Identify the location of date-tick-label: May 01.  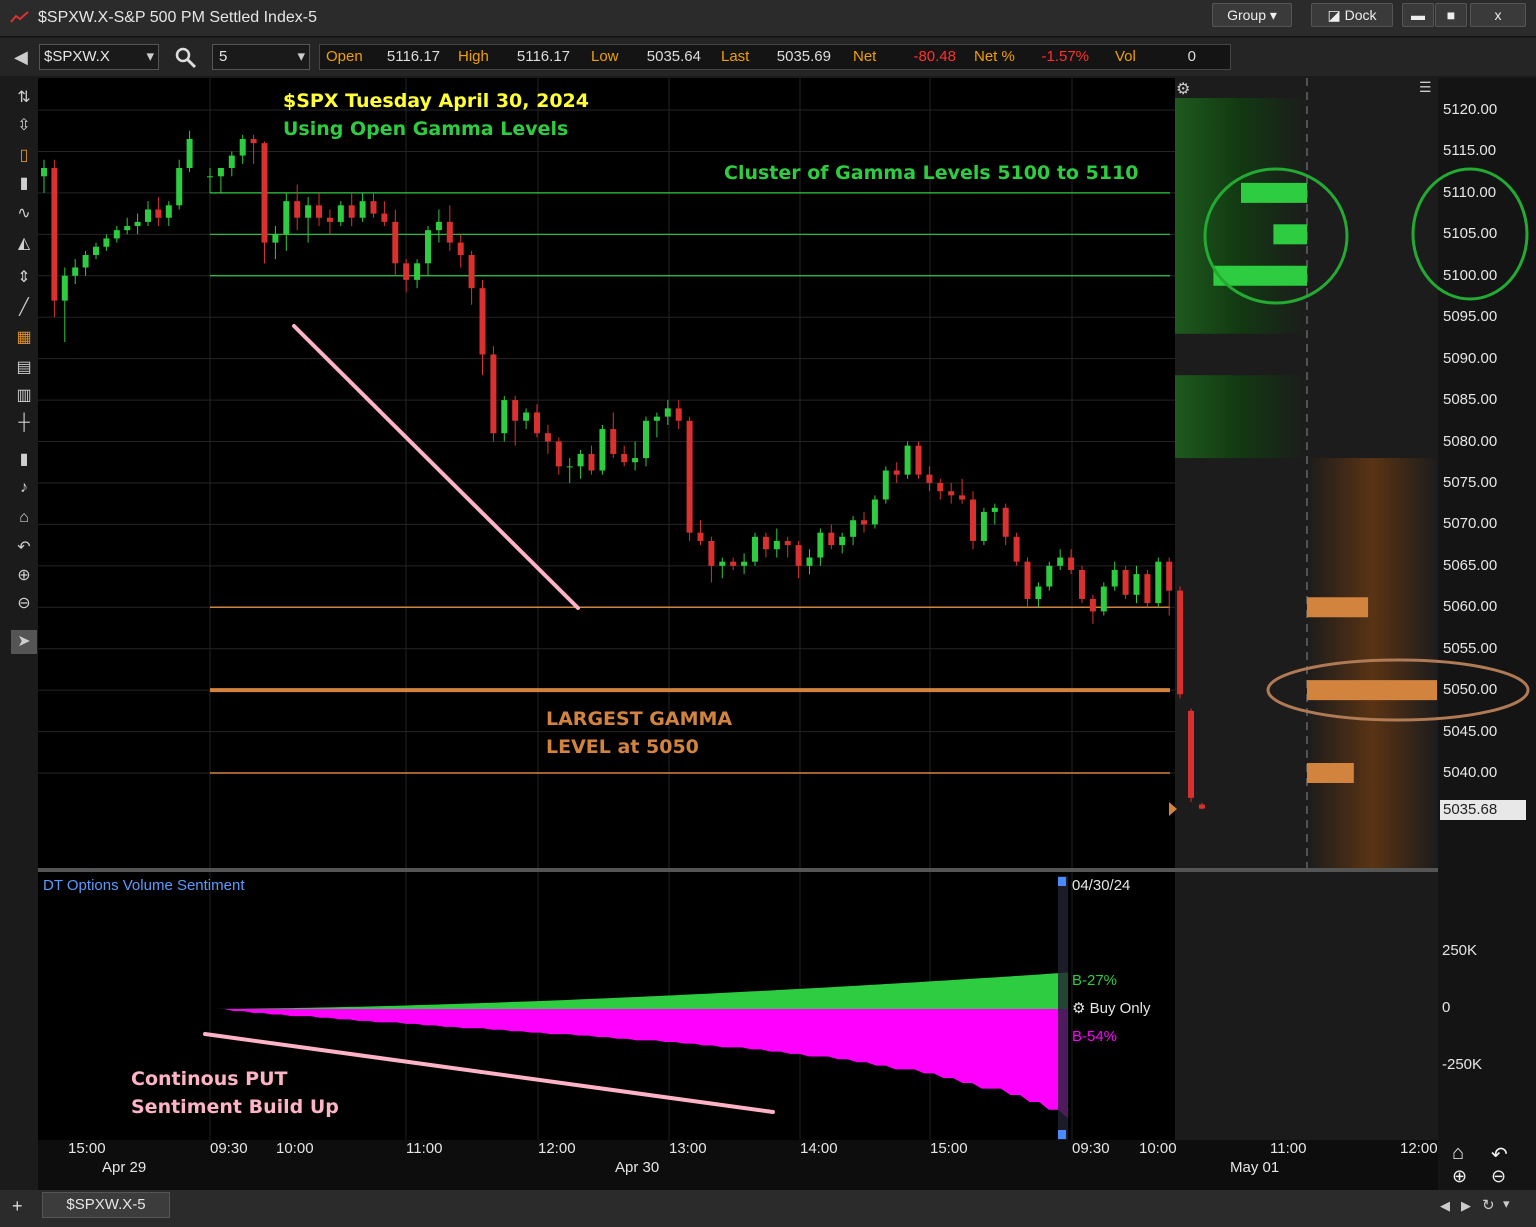
(1255, 1167).